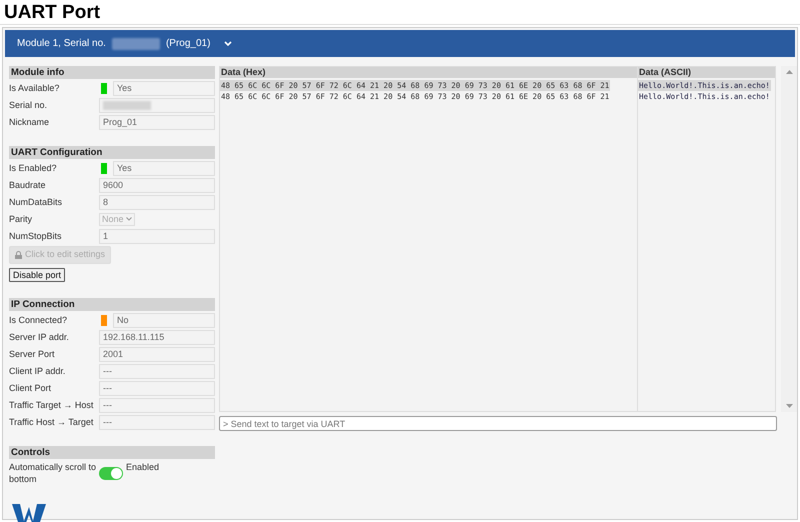 This screenshot has width=800, height=522. I want to click on toggle-switch, so click(111, 473).